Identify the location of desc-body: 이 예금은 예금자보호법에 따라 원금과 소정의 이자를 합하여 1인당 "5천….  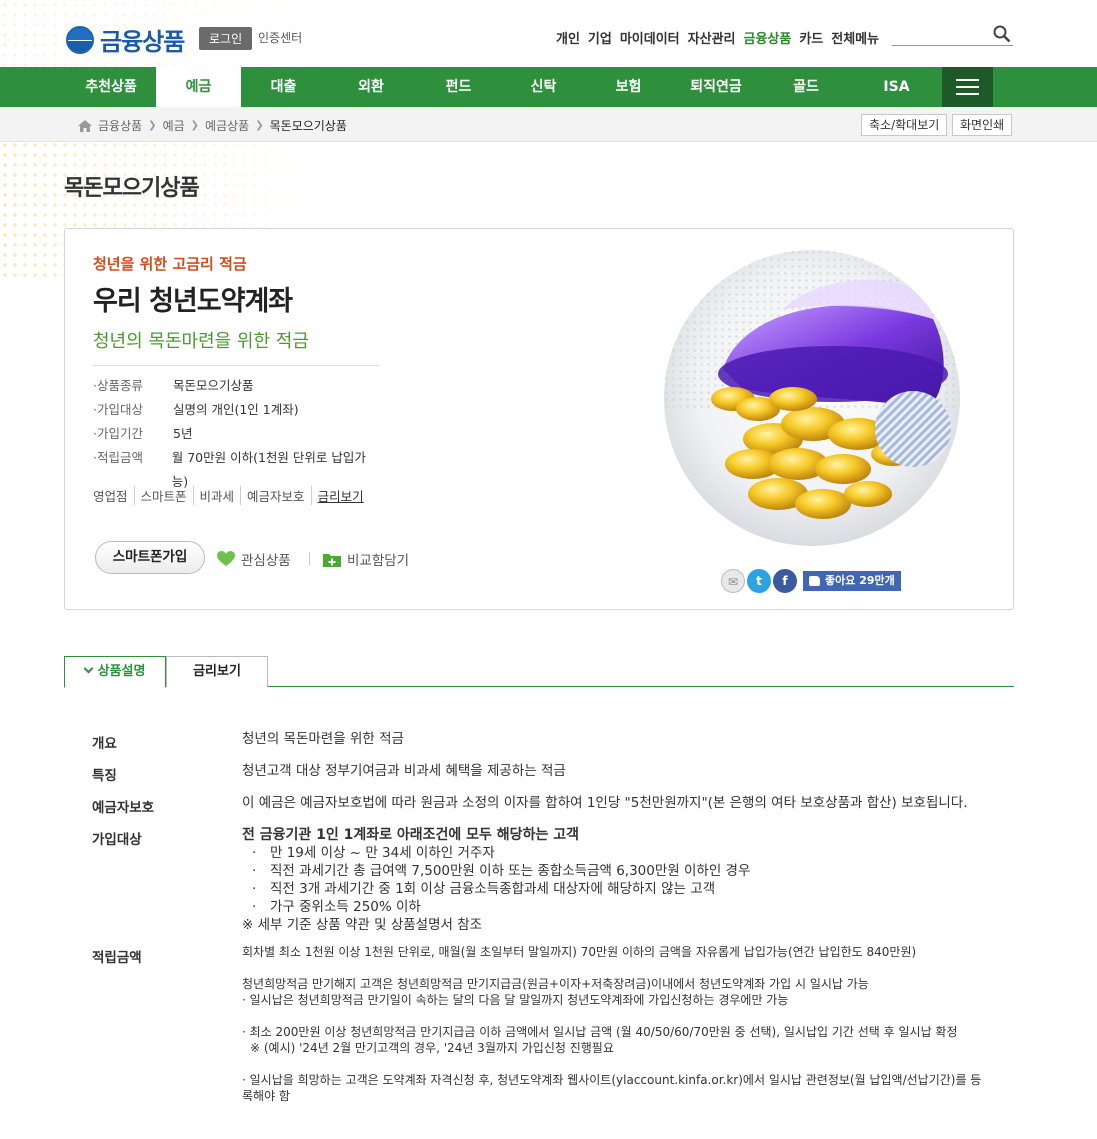
(605, 803).